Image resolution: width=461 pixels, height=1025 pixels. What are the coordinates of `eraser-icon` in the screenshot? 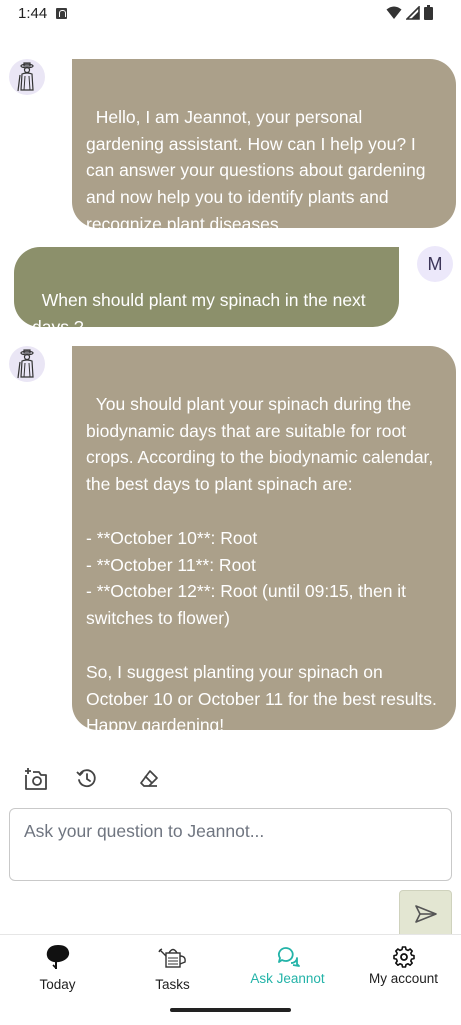 It's located at (149, 778).